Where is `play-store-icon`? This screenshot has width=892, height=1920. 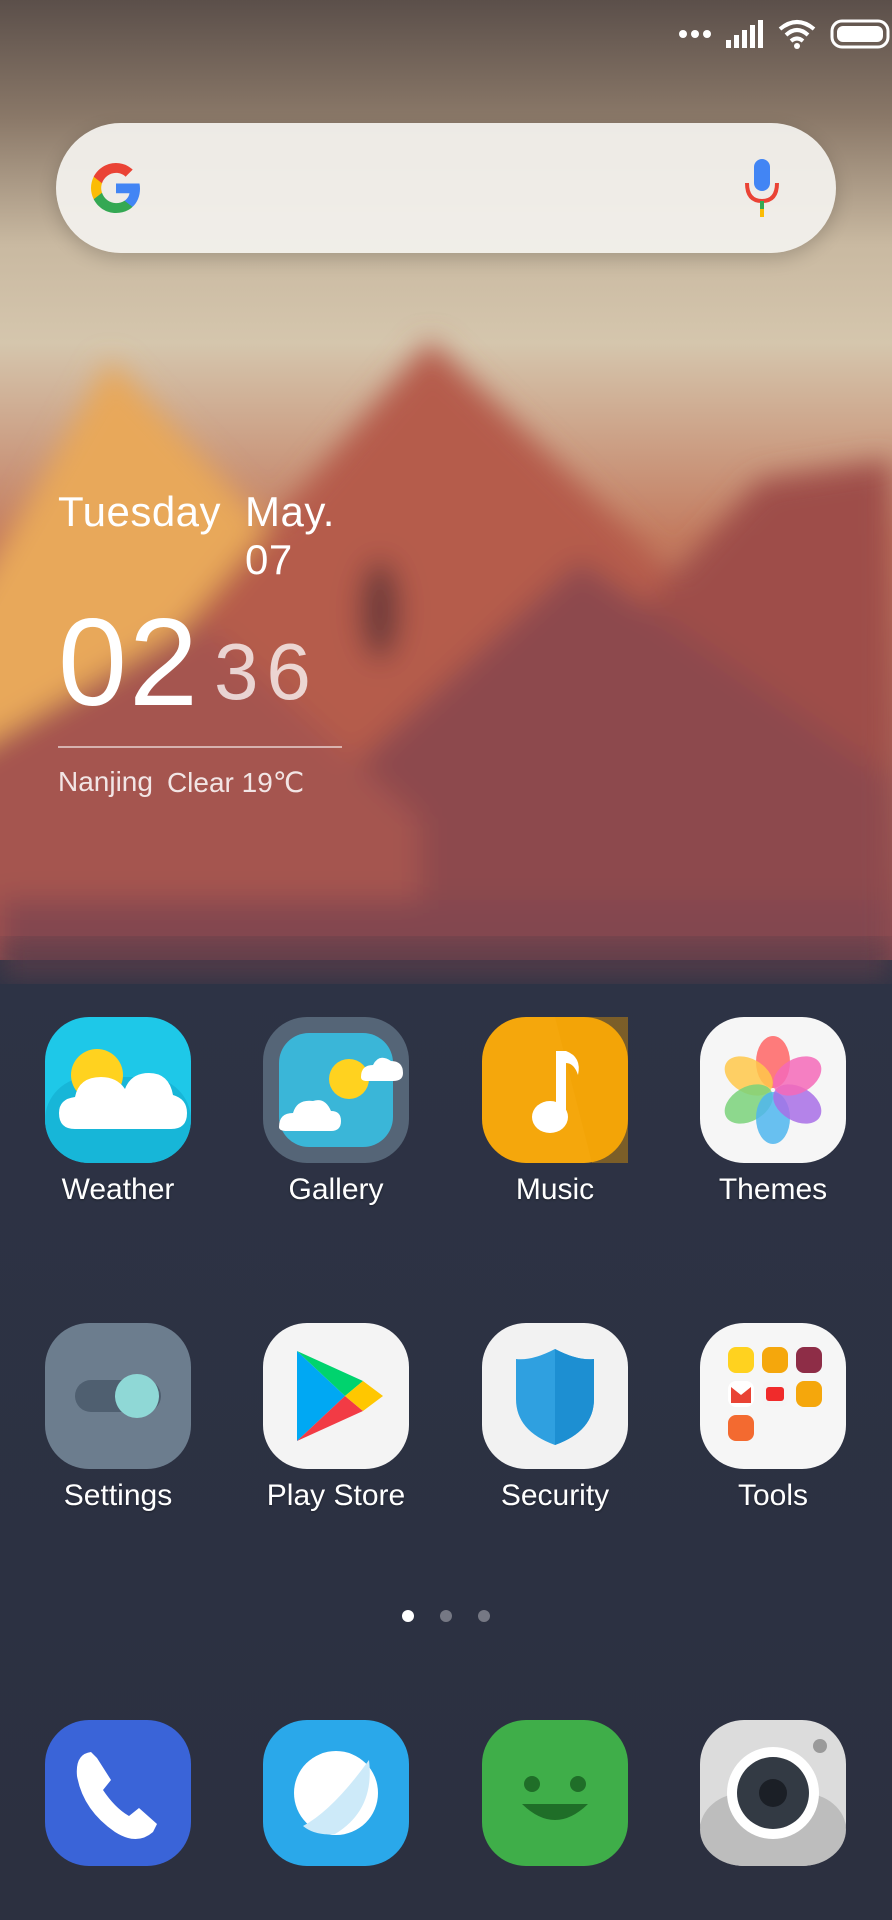 play-store-icon is located at coordinates (336, 1396).